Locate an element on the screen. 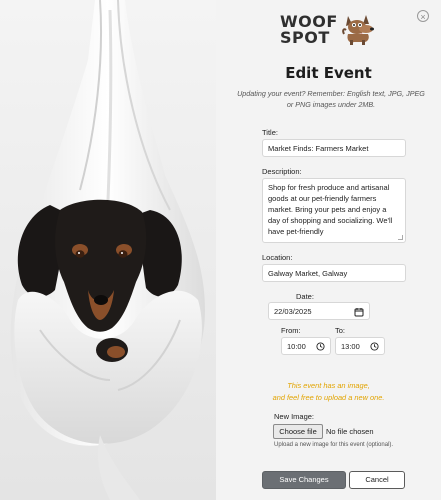 The height and width of the screenshot is (500, 441). end-time-value: 13:00 is located at coordinates (350, 346).